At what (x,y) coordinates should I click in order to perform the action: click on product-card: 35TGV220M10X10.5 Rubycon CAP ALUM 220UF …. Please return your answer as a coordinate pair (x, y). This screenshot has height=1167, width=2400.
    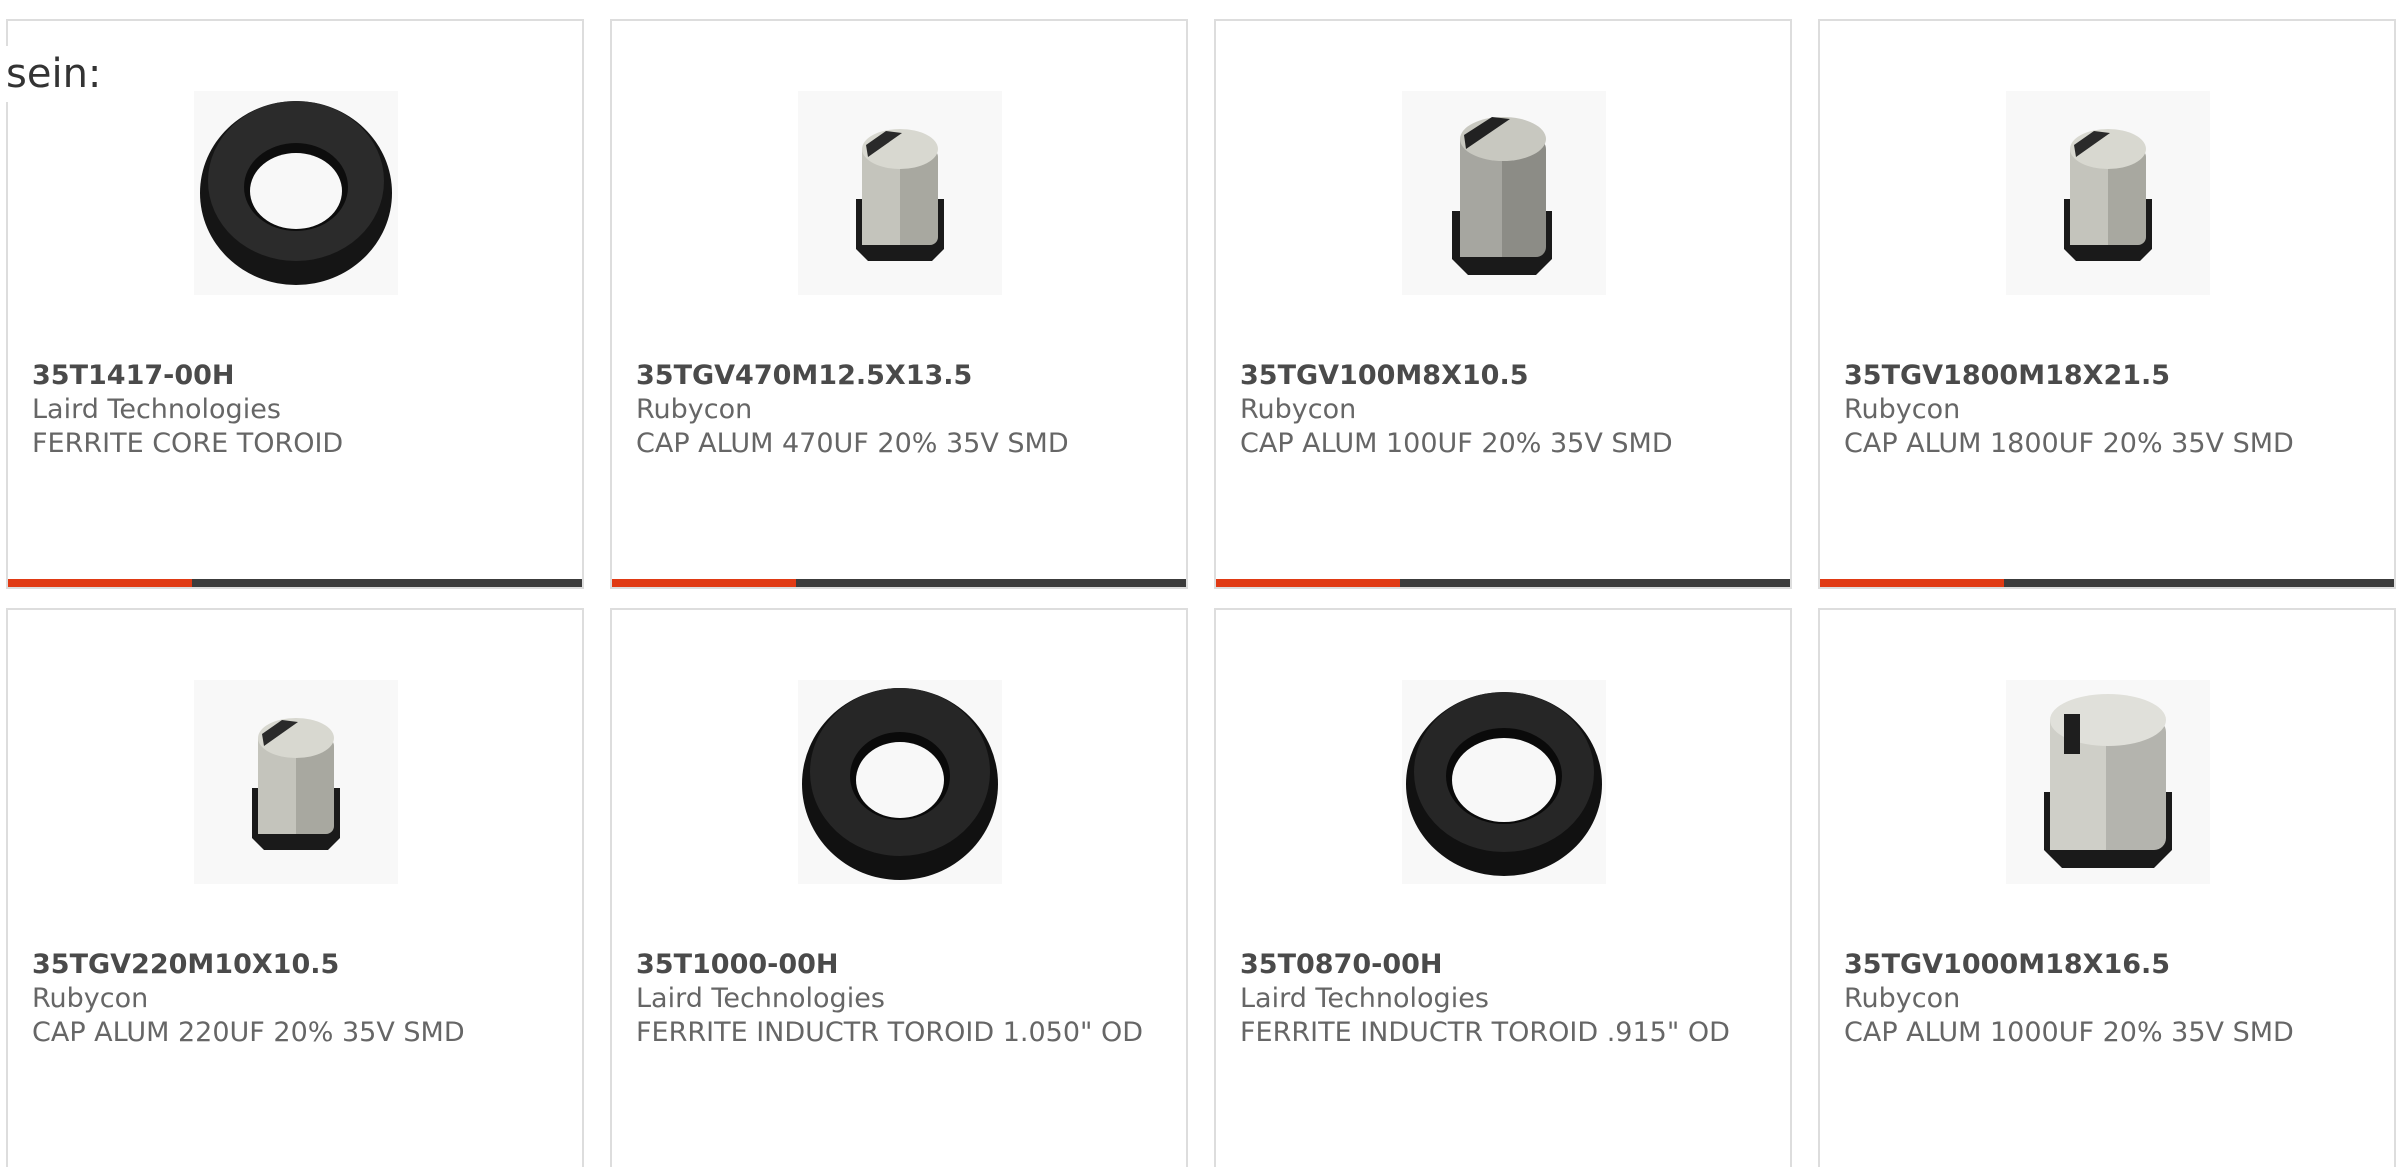
    Looking at the image, I should click on (295, 887).